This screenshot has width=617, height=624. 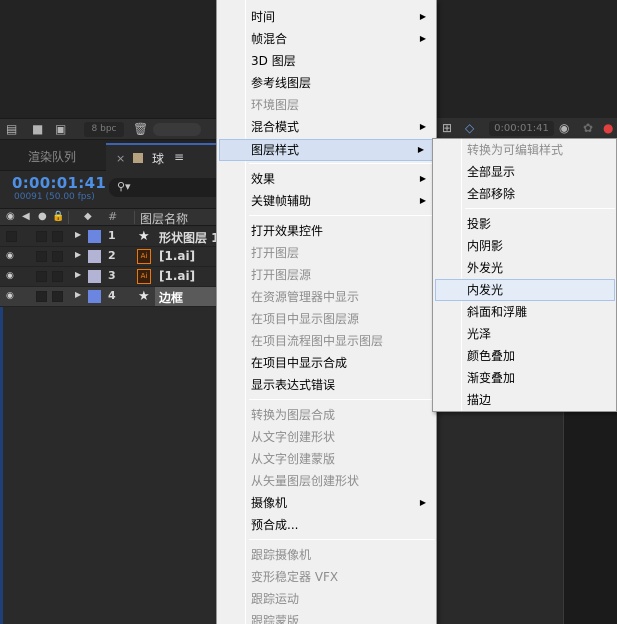 I want to click on menu-item-reveal-layer-source: 在项目中显示图层源, so click(x=326, y=319).